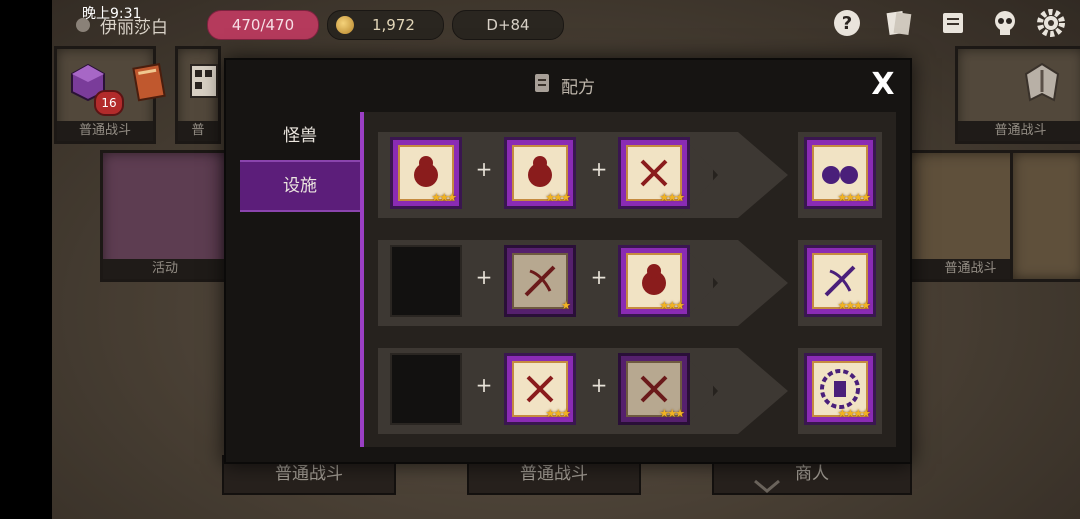 This screenshot has width=1080, height=519. What do you see at coordinates (150, 82) in the screenshot?
I see `book-icon` at bounding box center [150, 82].